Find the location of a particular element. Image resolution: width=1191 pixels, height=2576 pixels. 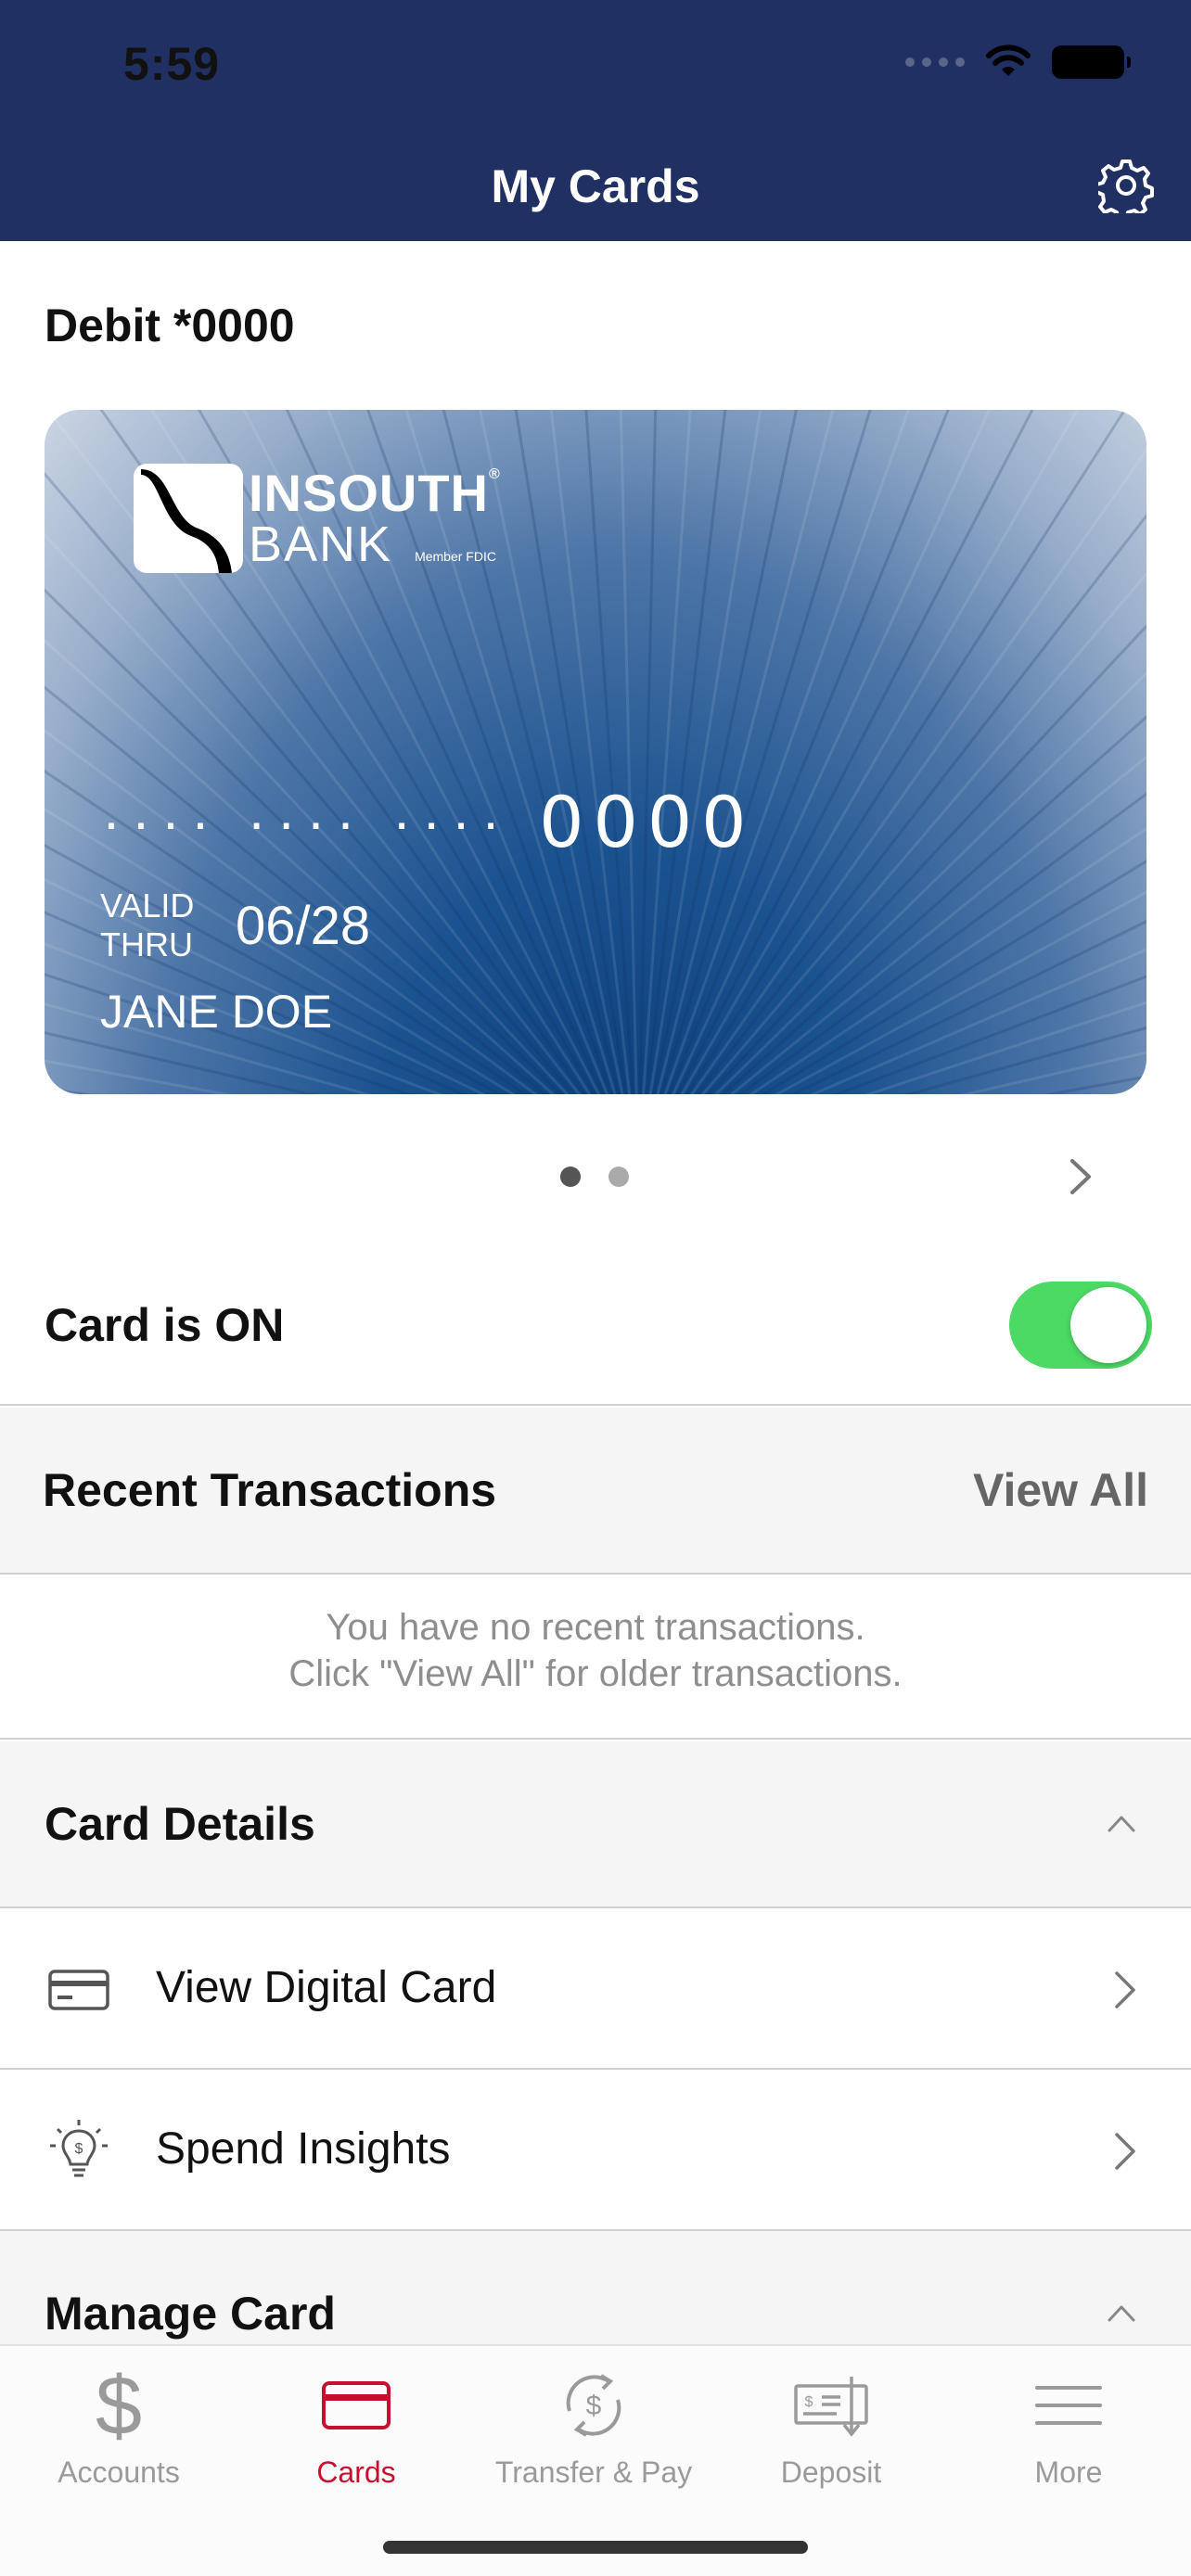

card-details-title: Card Details is located at coordinates (180, 1824).